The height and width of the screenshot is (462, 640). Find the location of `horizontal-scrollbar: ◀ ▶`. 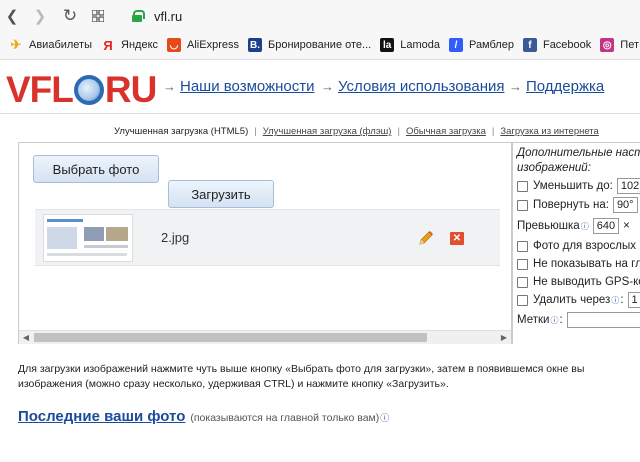

horizontal-scrollbar: ◀ ▶ is located at coordinates (265, 337).